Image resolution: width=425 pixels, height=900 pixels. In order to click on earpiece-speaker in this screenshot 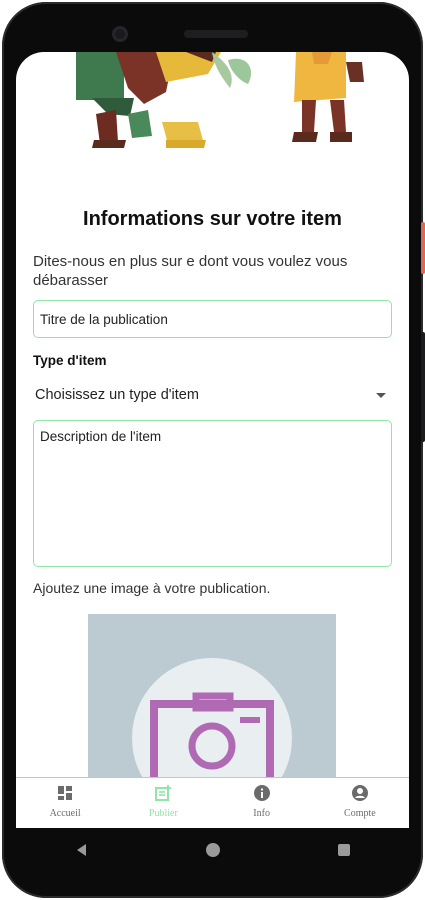, I will do `click(216, 34)`.